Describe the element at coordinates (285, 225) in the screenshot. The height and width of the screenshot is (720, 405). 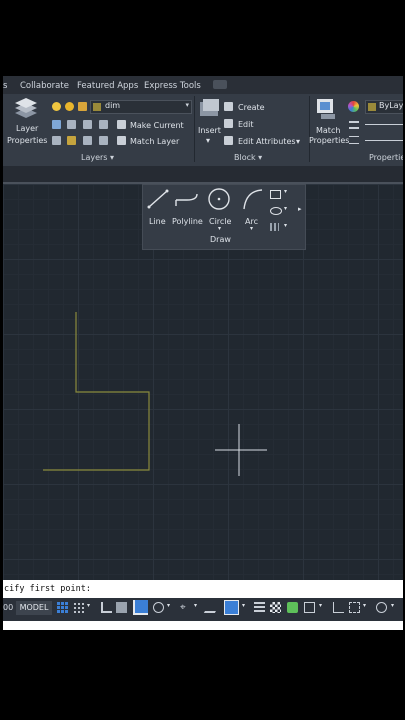
I see `hatch-chevron-icon: ▾` at that location.